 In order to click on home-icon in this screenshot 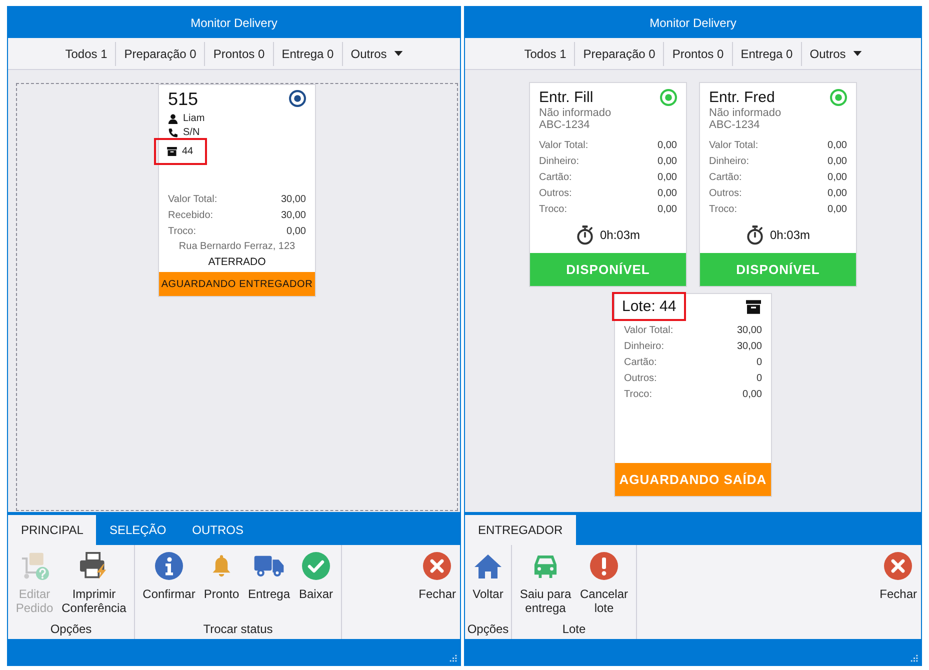, I will do `click(488, 566)`.